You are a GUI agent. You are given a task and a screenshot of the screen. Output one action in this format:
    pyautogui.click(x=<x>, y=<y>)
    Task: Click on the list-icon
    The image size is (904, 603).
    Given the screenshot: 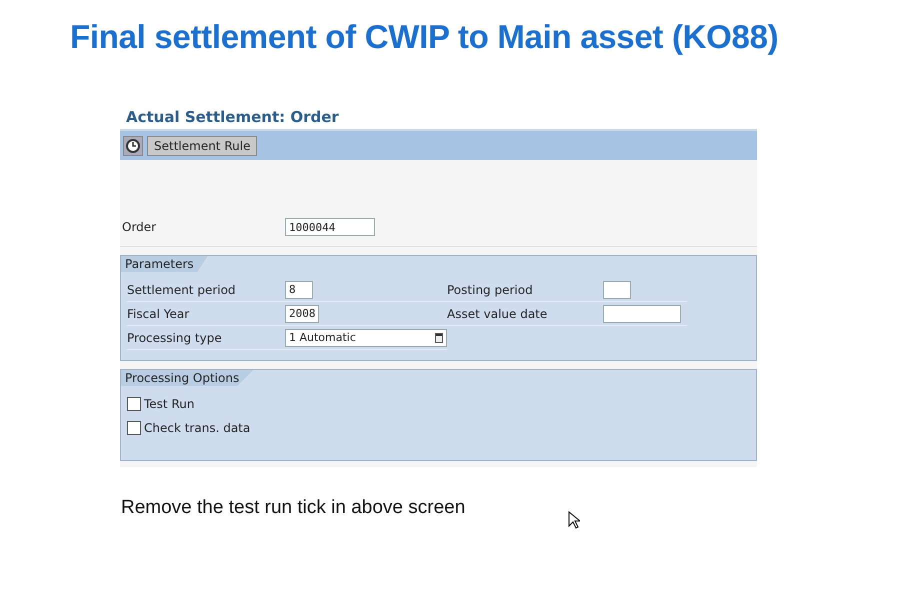 What is the action you would take?
    pyautogui.click(x=439, y=337)
    